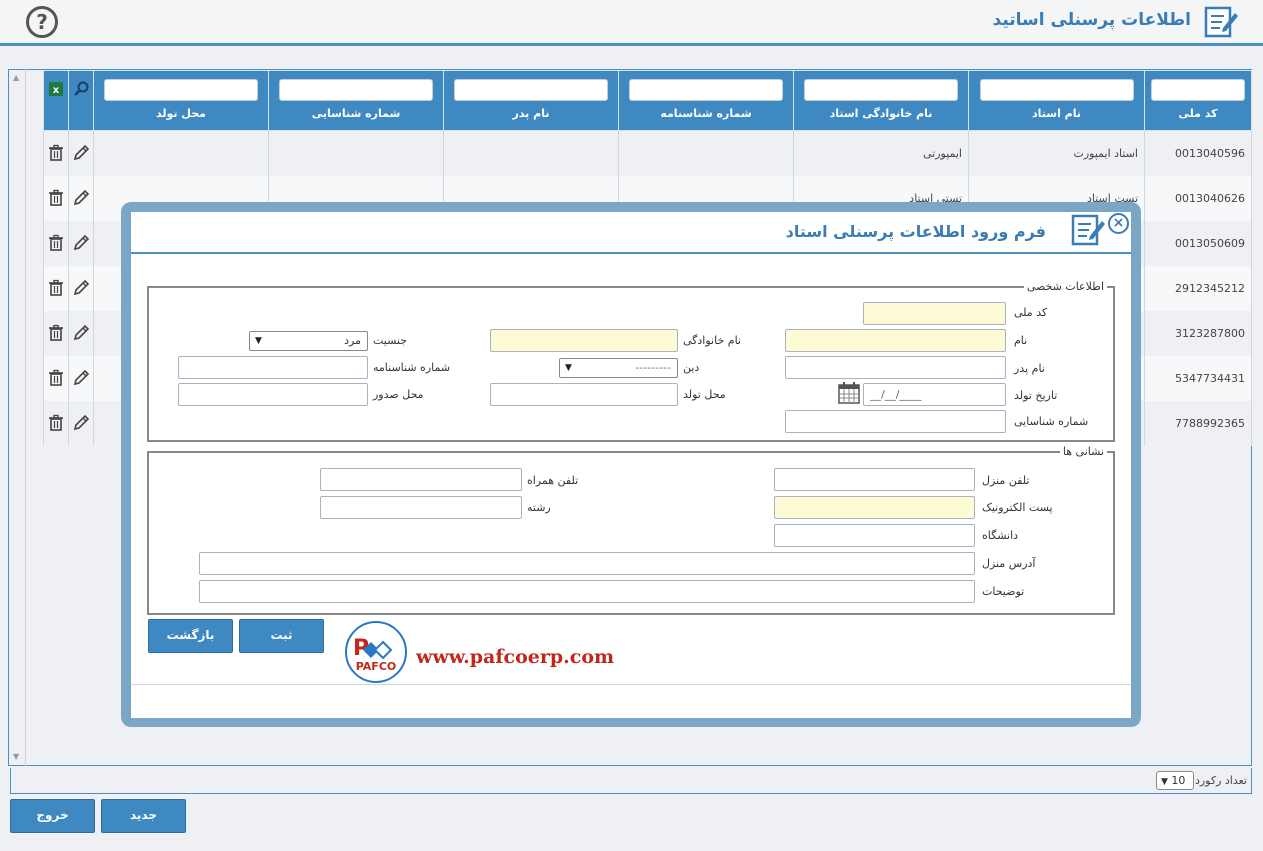 The image size is (1263, 851). I want to click on column-label: محل تولد, so click(181, 113).